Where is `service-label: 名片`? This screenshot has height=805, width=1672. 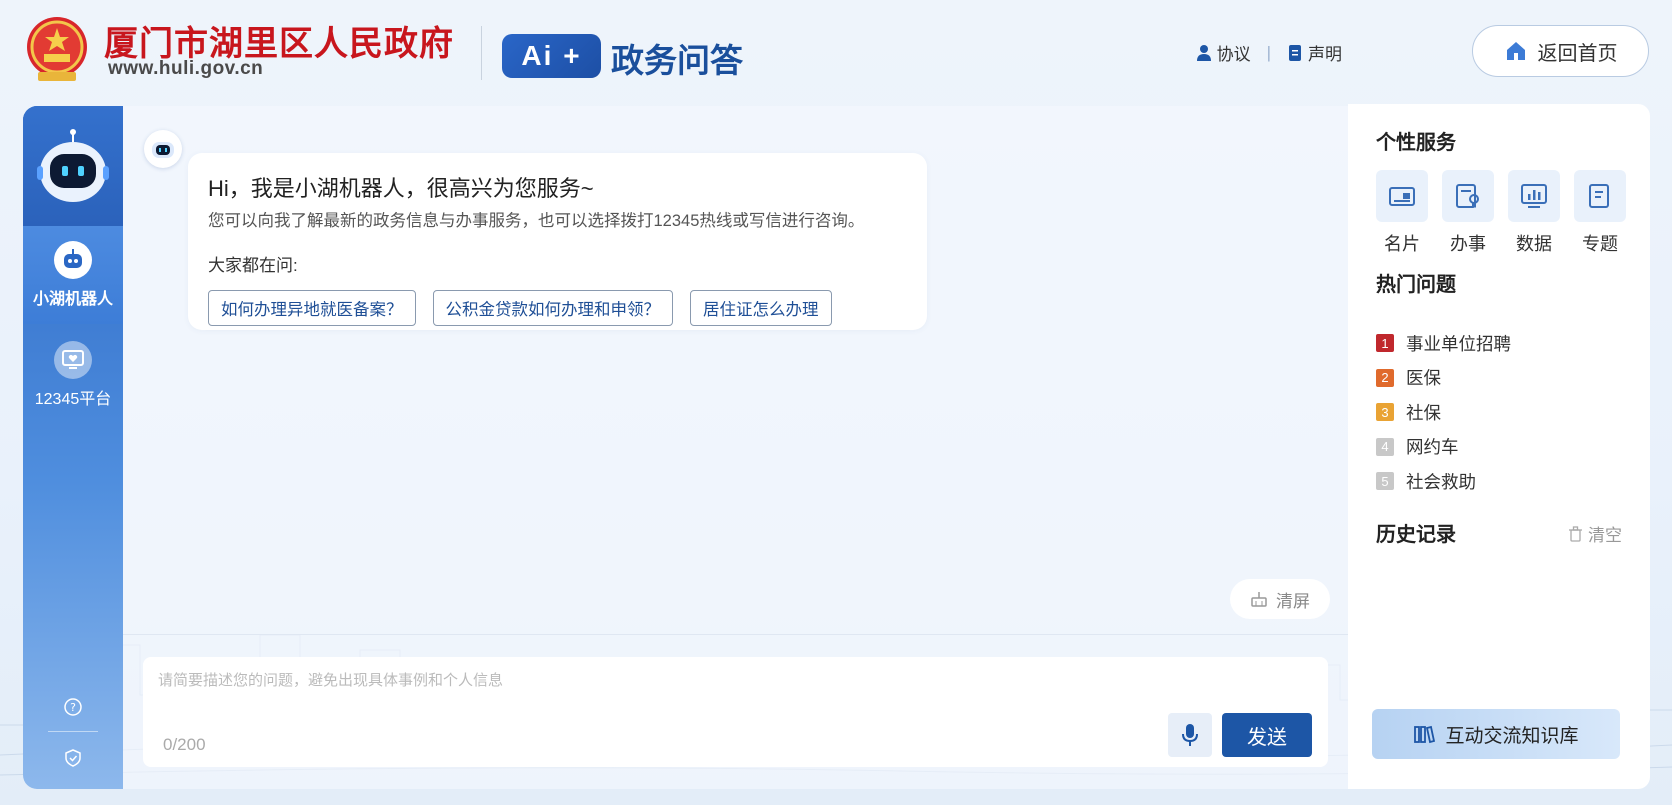
service-label: 名片 is located at coordinates (1402, 244).